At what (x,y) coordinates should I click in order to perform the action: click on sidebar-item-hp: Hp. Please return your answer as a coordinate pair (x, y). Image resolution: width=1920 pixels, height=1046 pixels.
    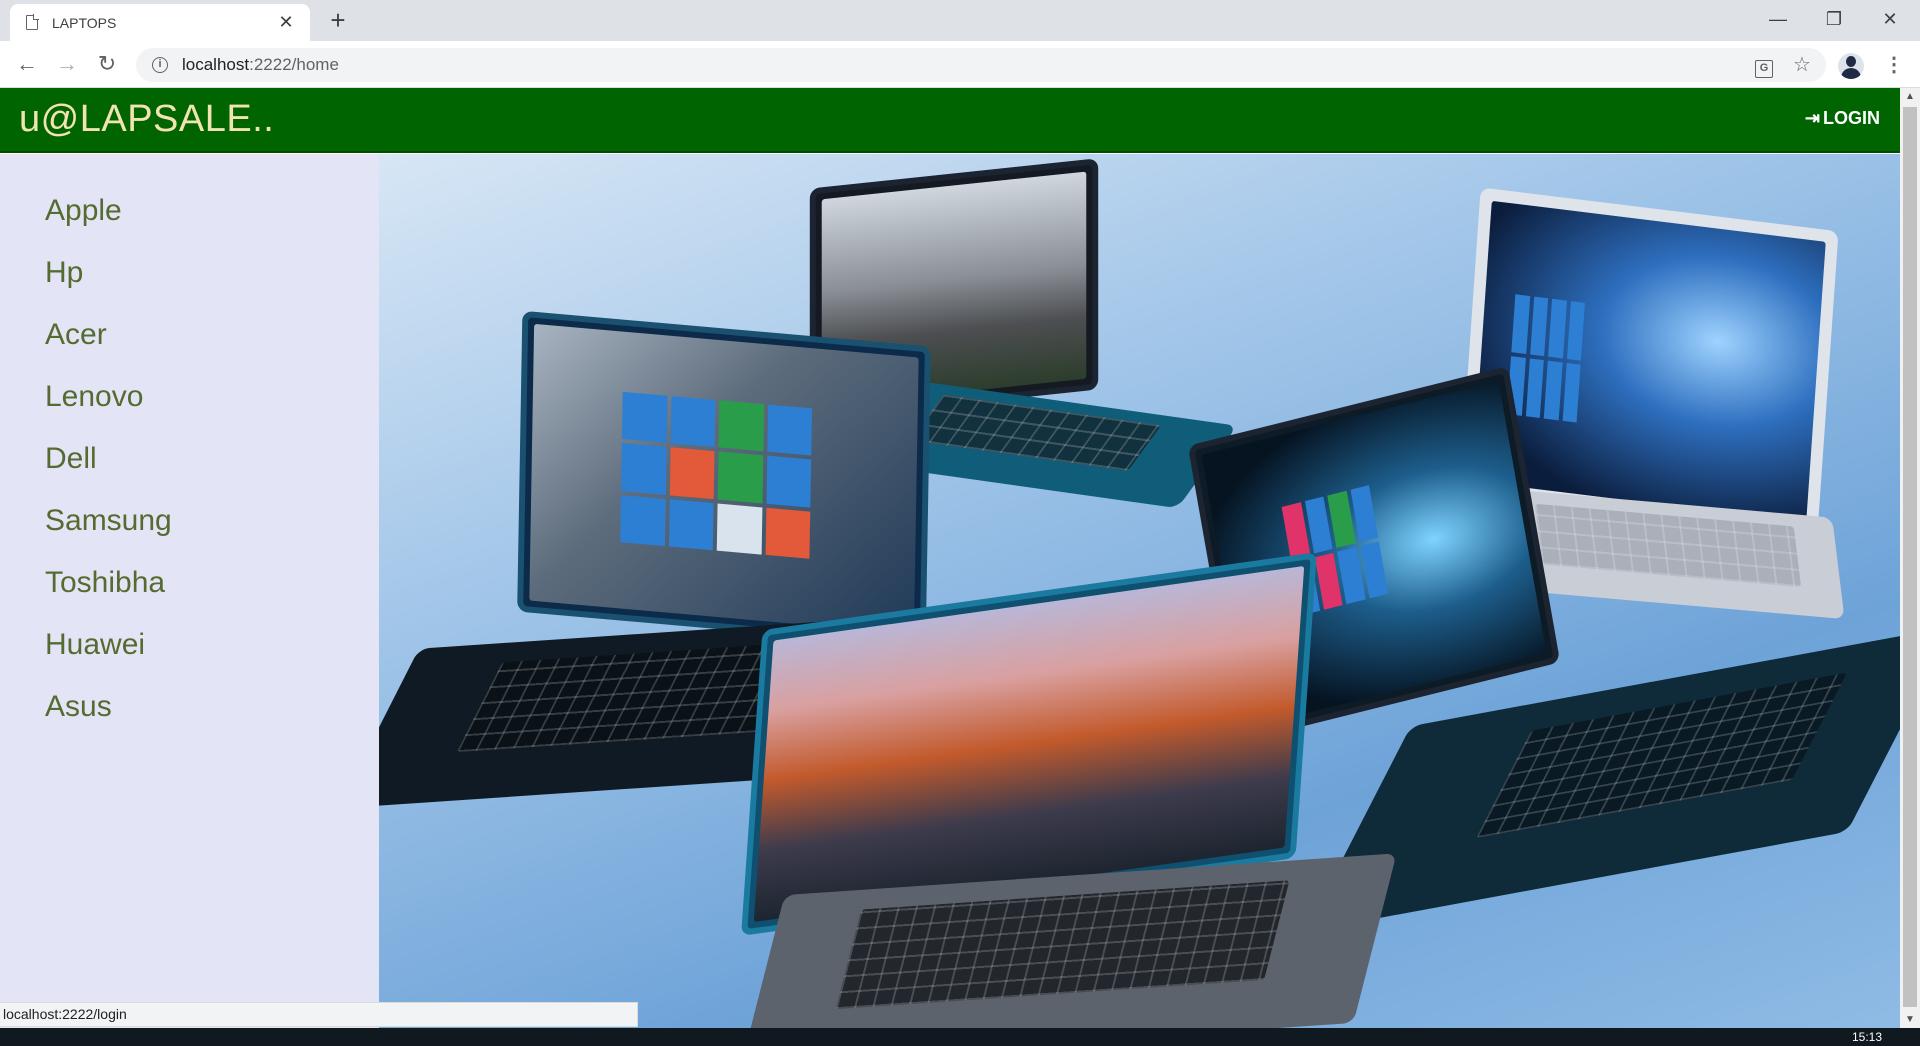
    Looking at the image, I should click on (189, 273).